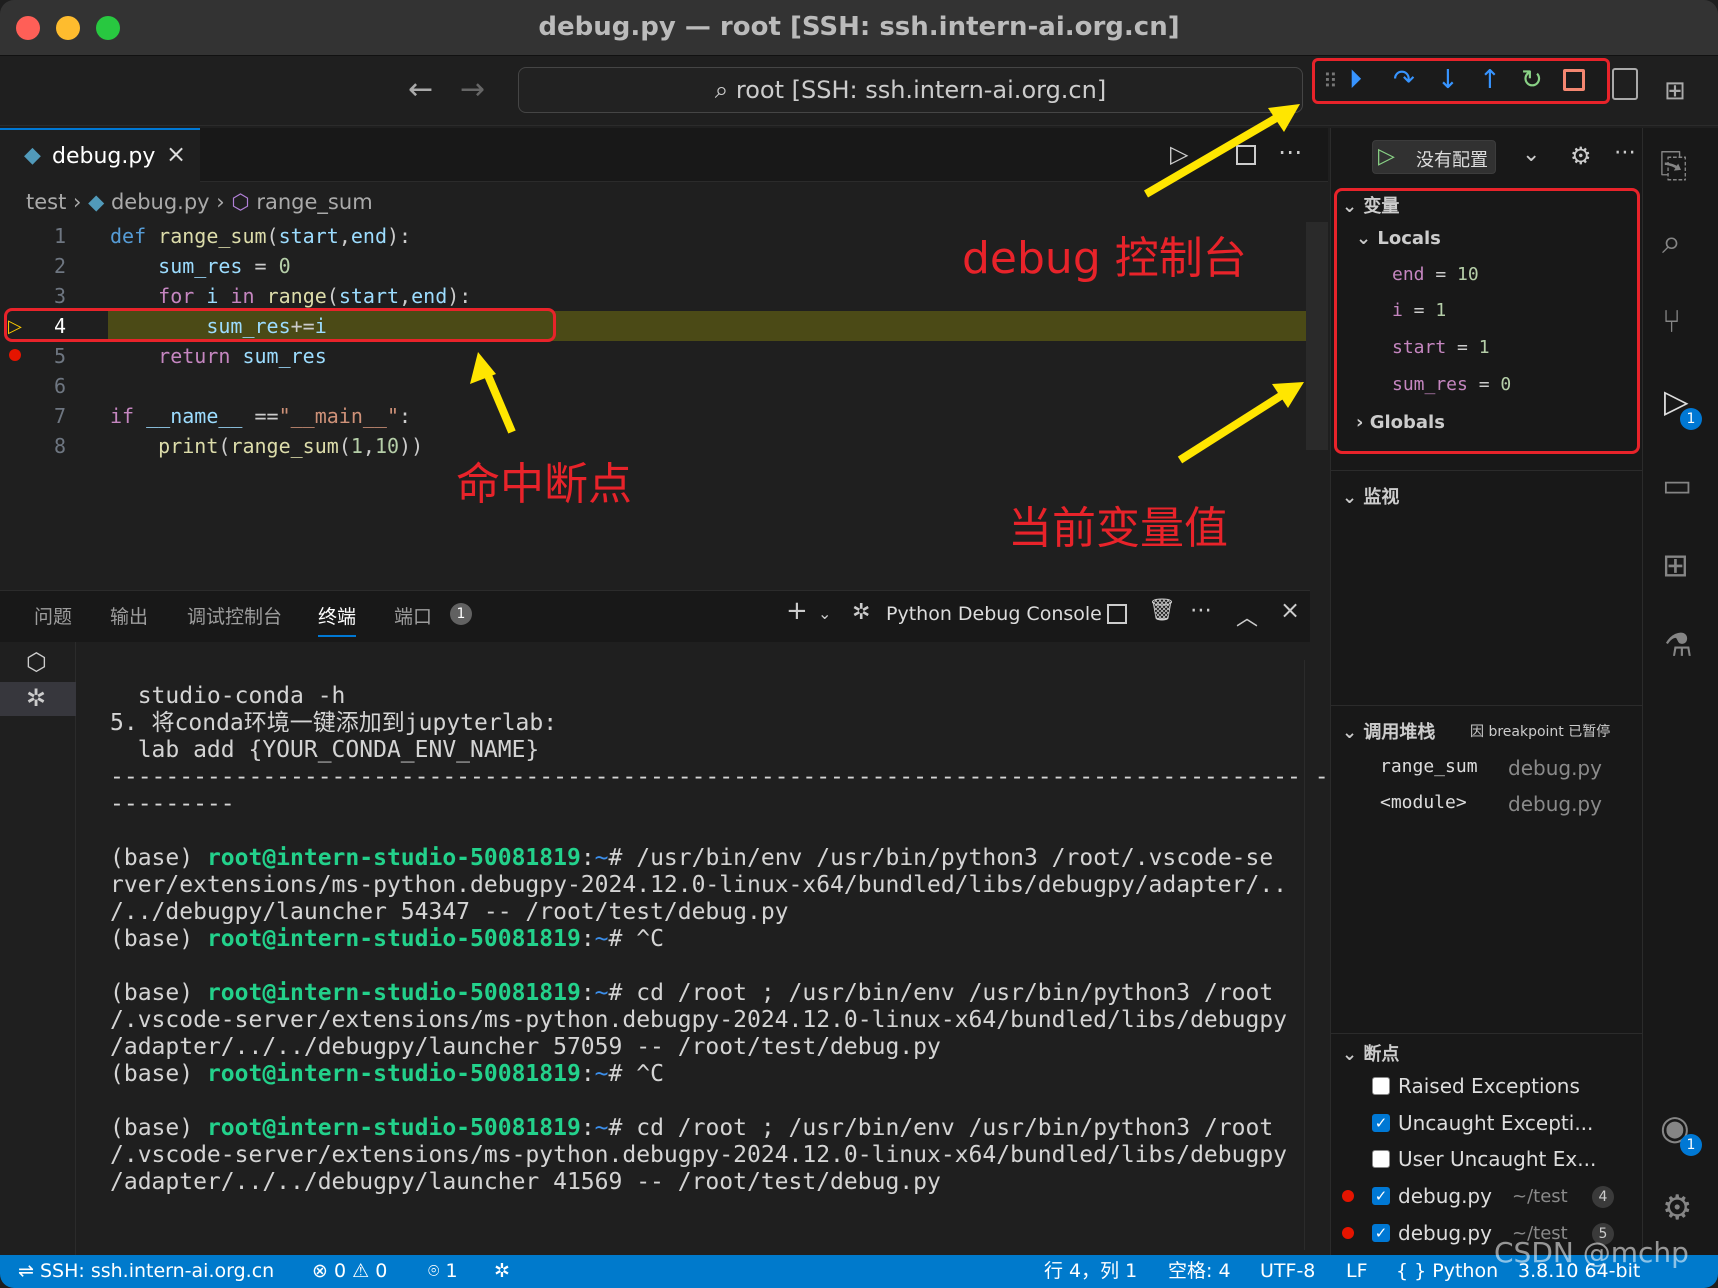 The image size is (1718, 1288). I want to click on variable-row: start = 1, so click(1441, 347).